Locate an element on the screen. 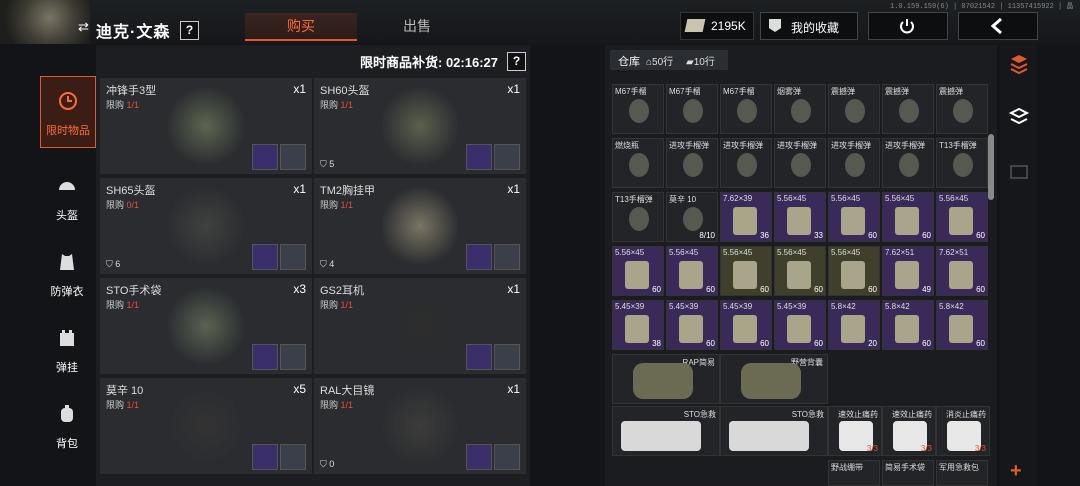 This screenshot has height=486, width=1080. trader-name: 迪克·文森 is located at coordinates (133, 32).